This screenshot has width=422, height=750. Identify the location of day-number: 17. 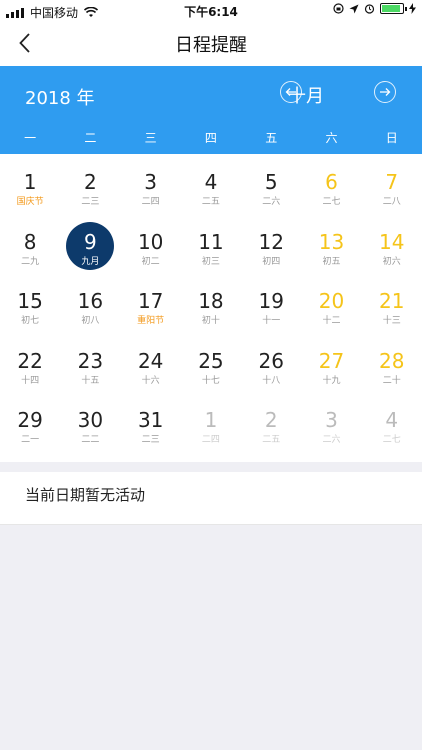
(150, 301).